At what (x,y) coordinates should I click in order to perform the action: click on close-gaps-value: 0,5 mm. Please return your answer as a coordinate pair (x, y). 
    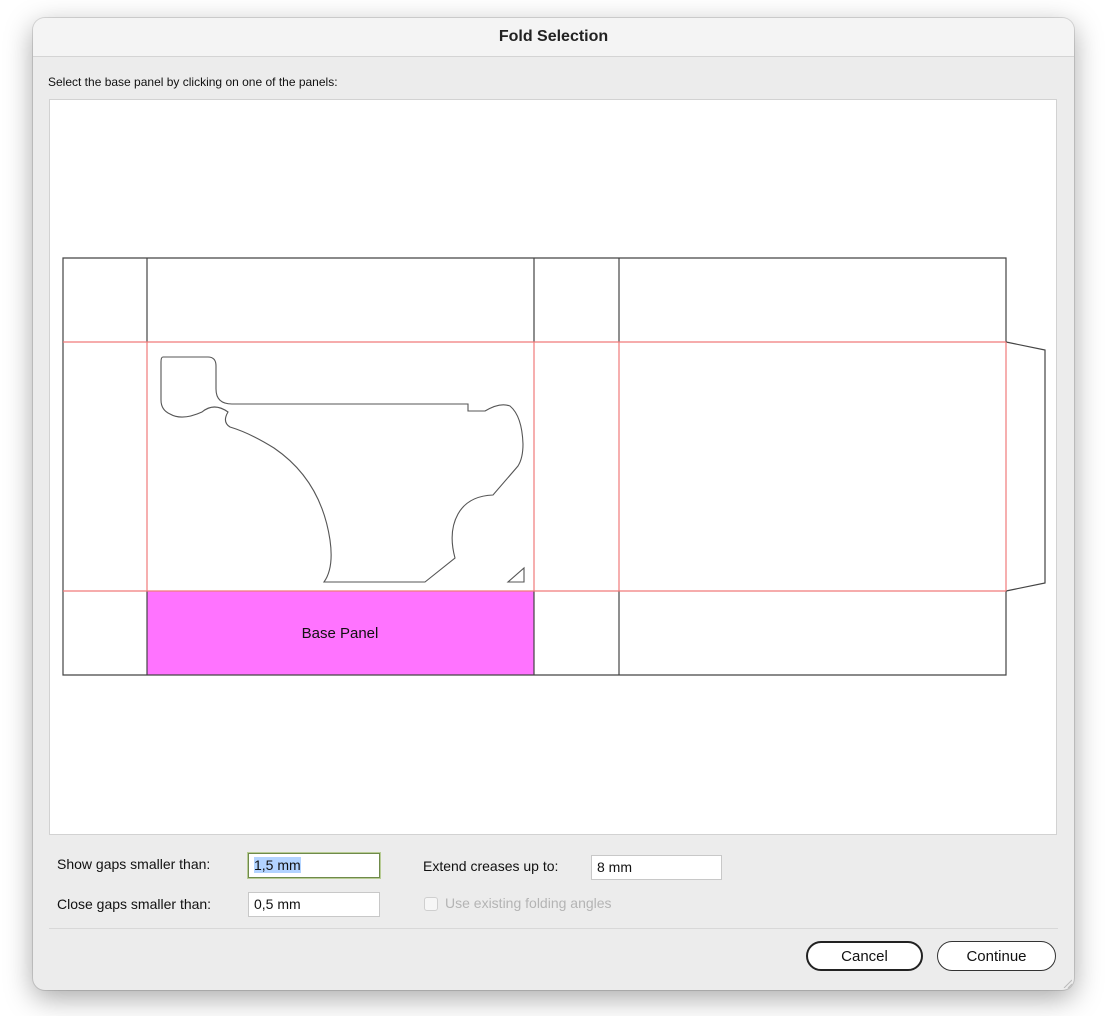
    Looking at the image, I should click on (277, 904).